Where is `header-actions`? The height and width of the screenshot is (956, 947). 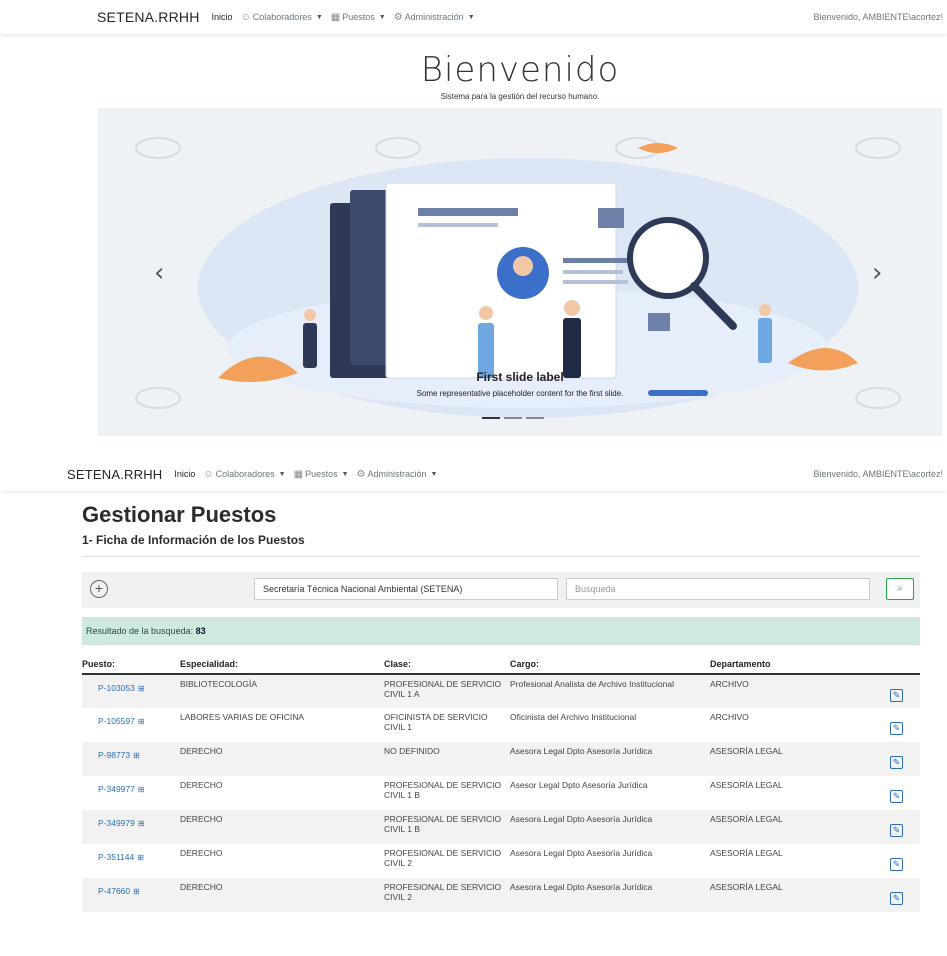 header-actions is located at coordinates (900, 665).